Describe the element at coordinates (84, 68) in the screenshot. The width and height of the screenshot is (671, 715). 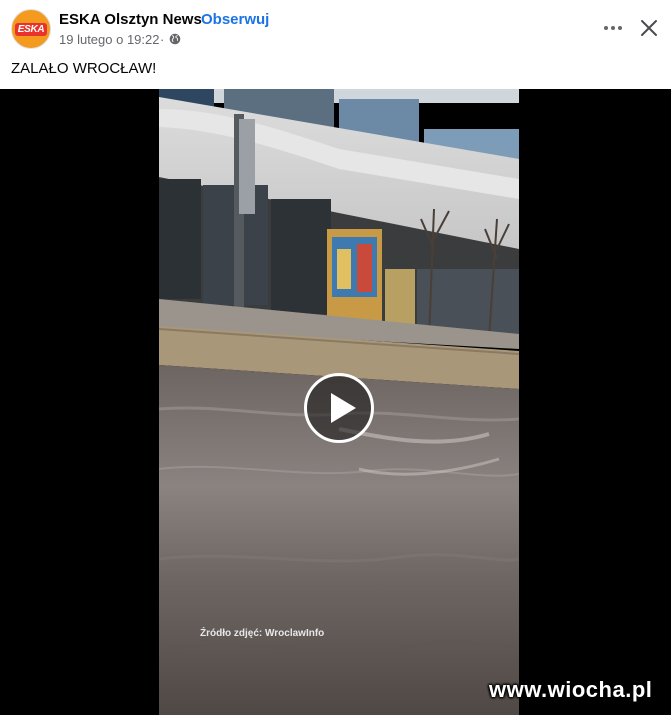
I see `post-text: ZALAŁO WROCŁAW!` at that location.